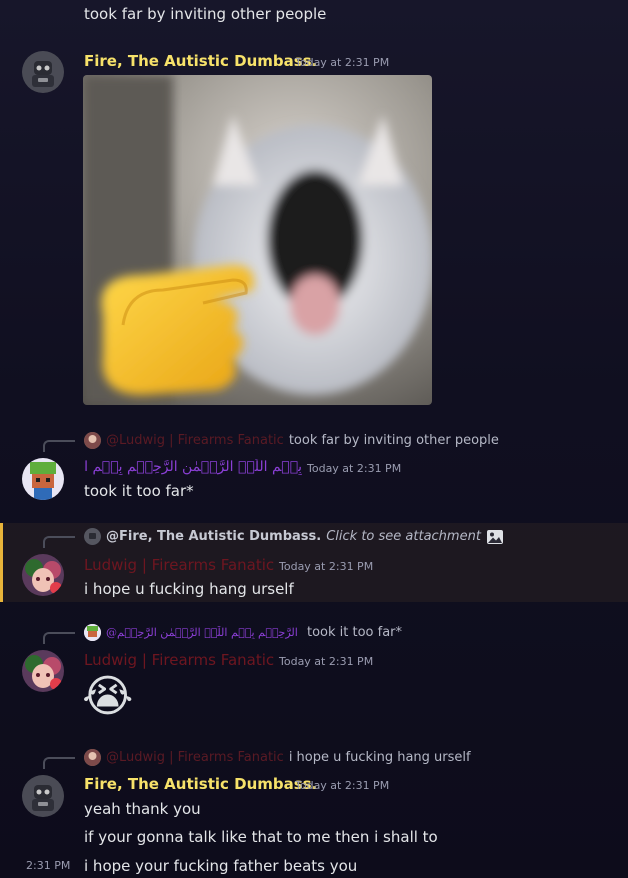 The height and width of the screenshot is (878, 628). I want to click on crying-emoji: 😭, so click(107, 697).